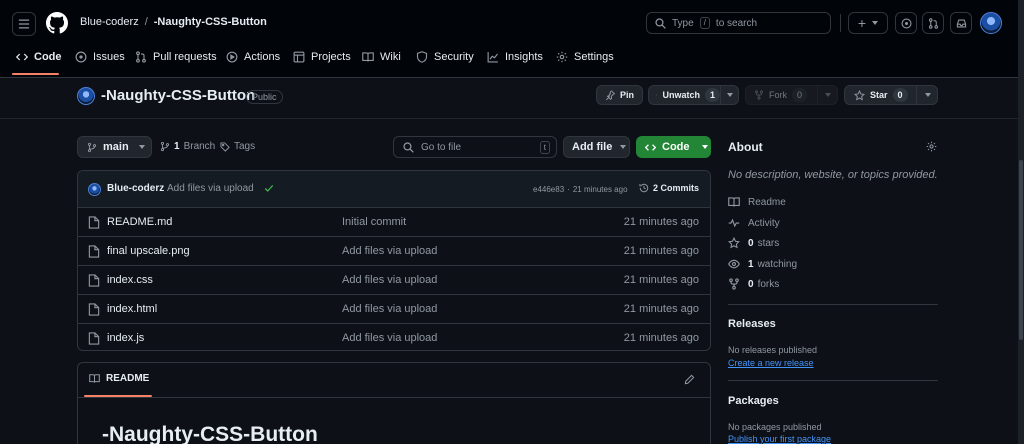 This screenshot has height=444, width=1024. Describe the element at coordinates (753, 401) in the screenshot. I see `packages-title: Packages` at that location.